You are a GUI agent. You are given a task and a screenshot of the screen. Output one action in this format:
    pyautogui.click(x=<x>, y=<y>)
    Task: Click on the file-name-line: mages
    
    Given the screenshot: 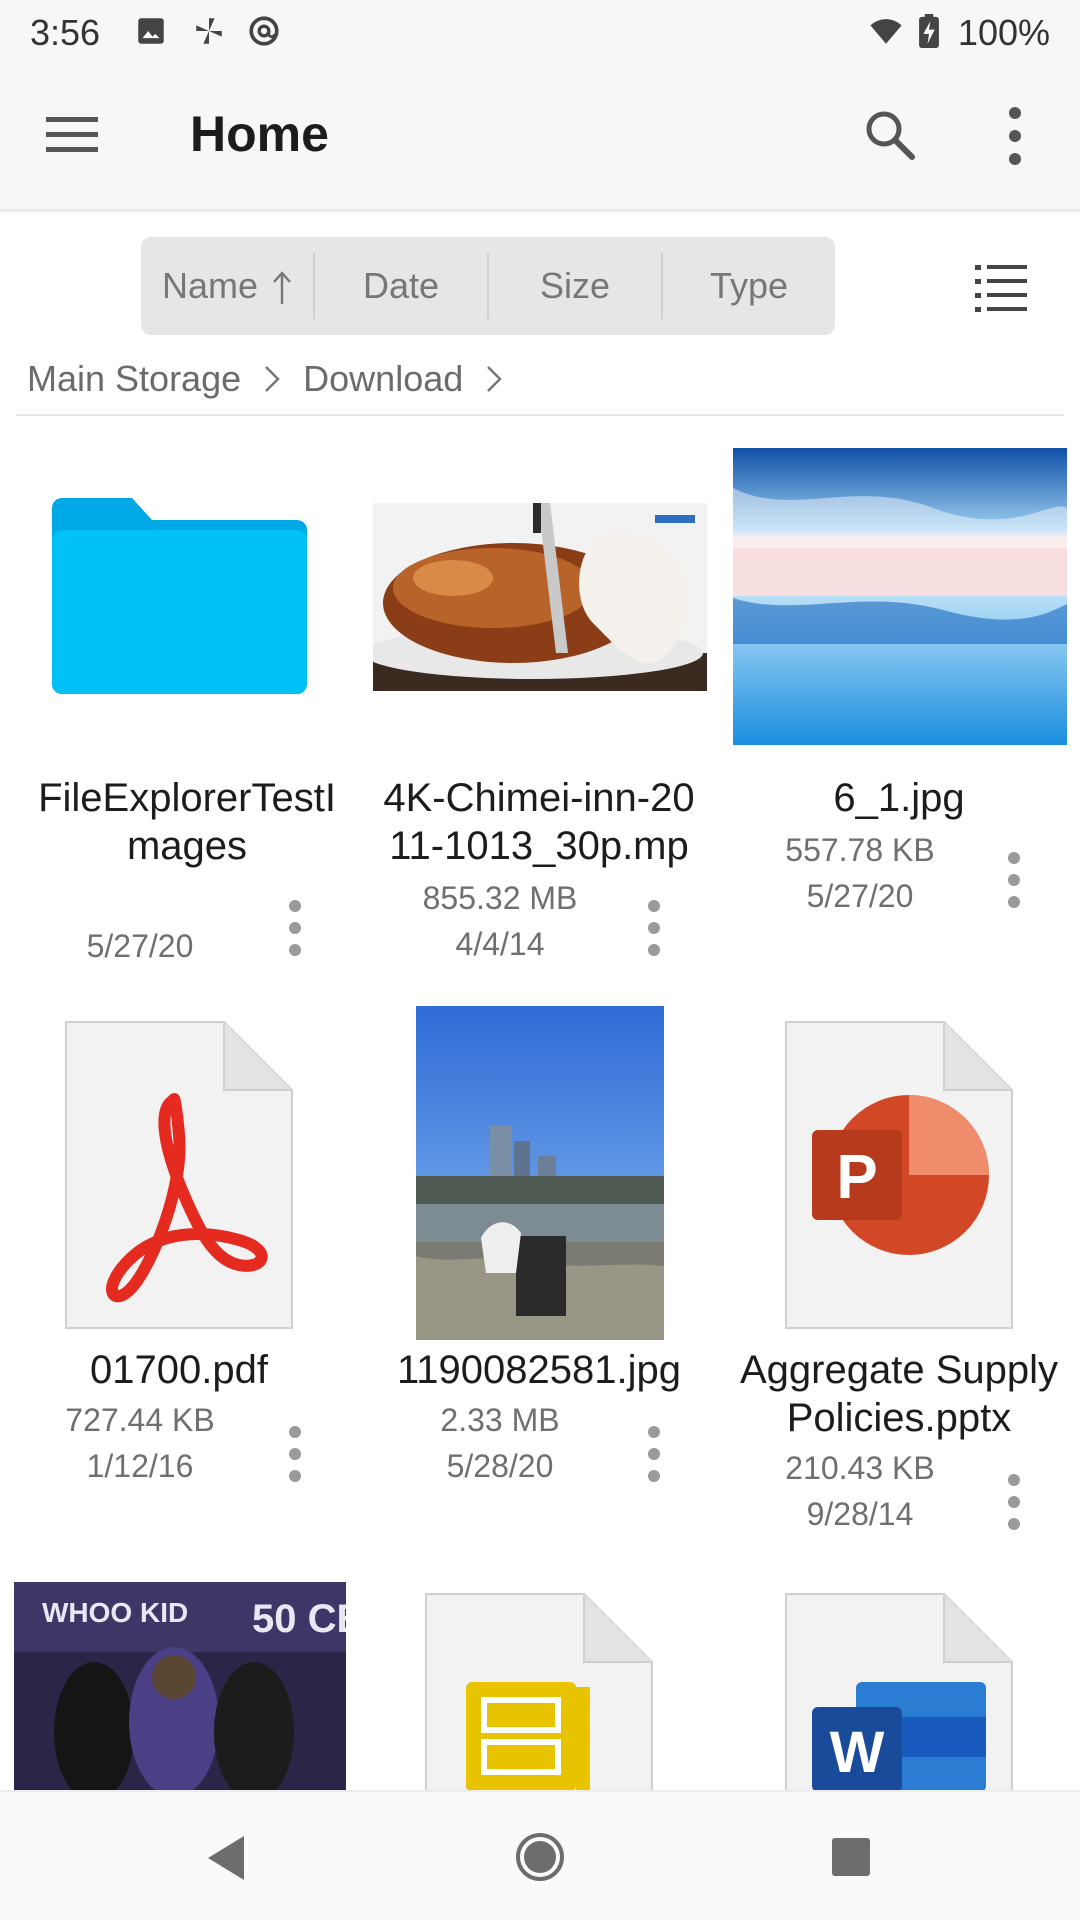 What is the action you would take?
    pyautogui.click(x=187, y=846)
    